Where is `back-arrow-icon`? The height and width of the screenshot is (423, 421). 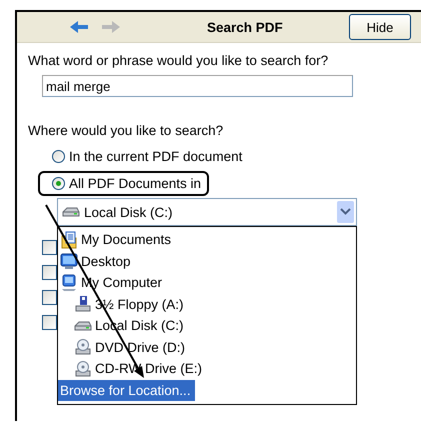 back-arrow-icon is located at coordinates (79, 27).